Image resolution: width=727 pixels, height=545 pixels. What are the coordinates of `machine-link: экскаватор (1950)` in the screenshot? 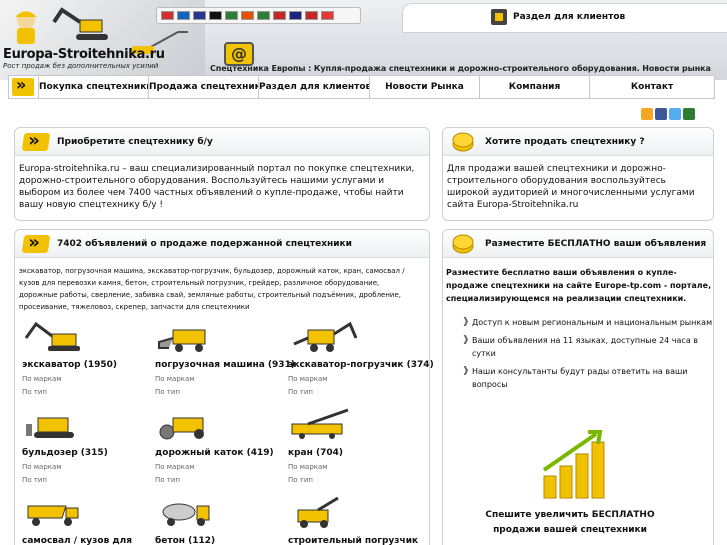 It's located at (88, 365).